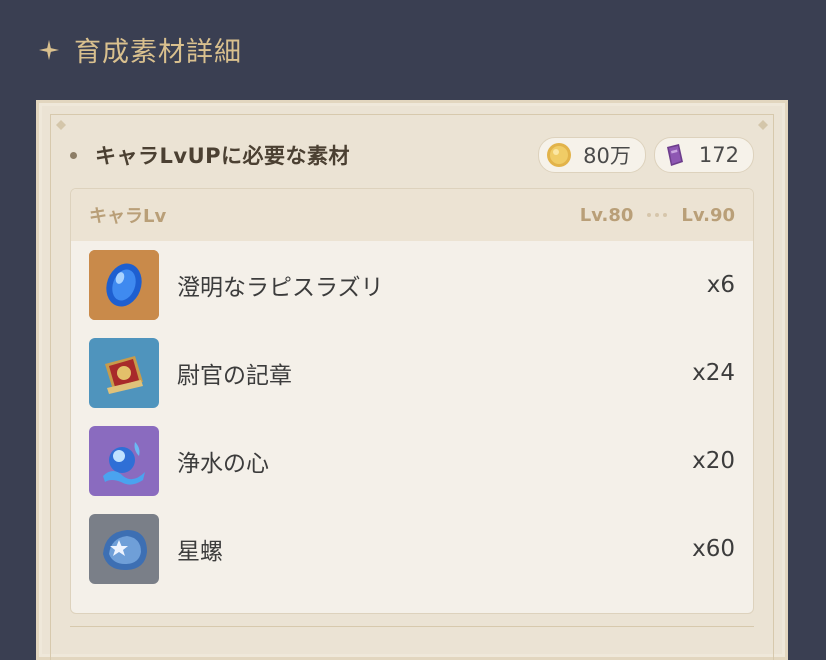 Image resolution: width=826 pixels, height=660 pixels. Describe the element at coordinates (124, 285) in the screenshot. I see `lapis-lazuli-gem-icon` at that location.